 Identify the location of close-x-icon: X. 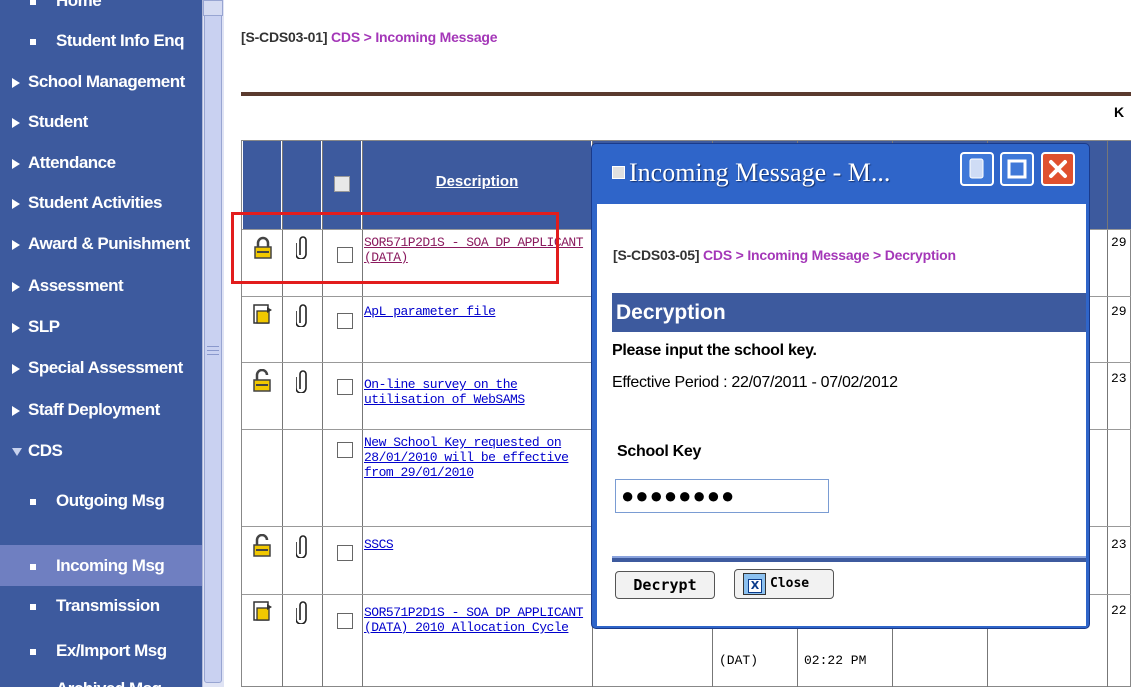
(754, 584).